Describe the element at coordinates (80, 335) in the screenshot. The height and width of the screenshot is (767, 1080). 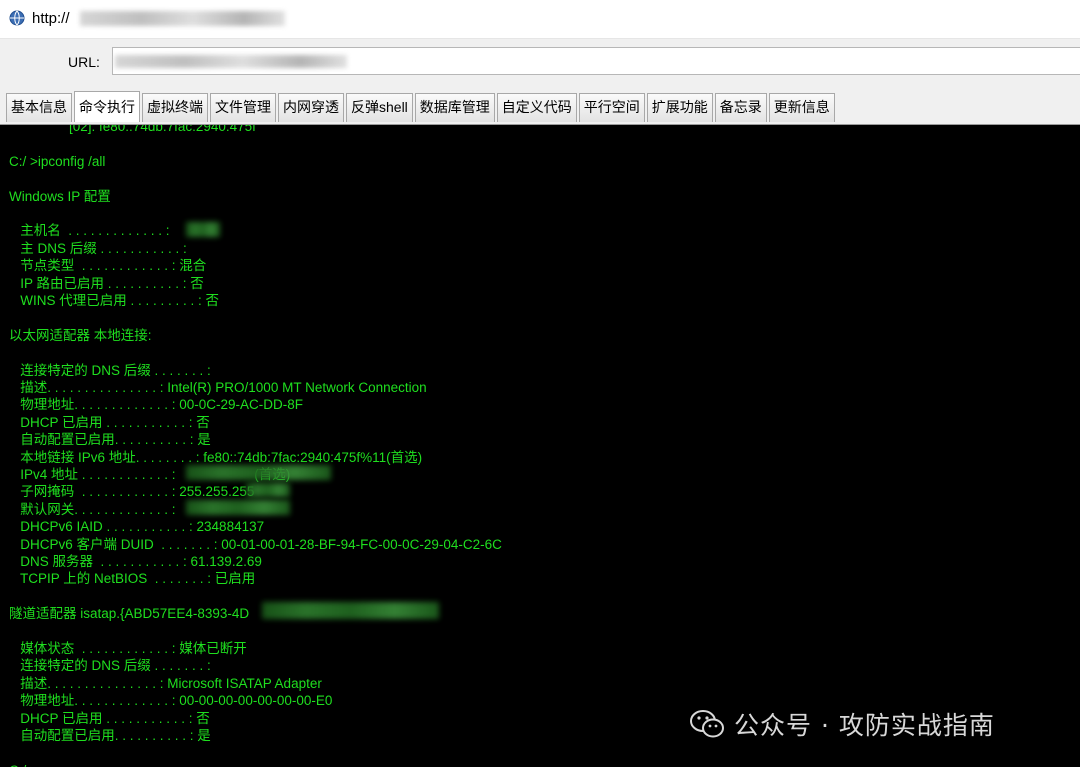
I see `console-line: 以太网适配器 本地连接:` at that location.